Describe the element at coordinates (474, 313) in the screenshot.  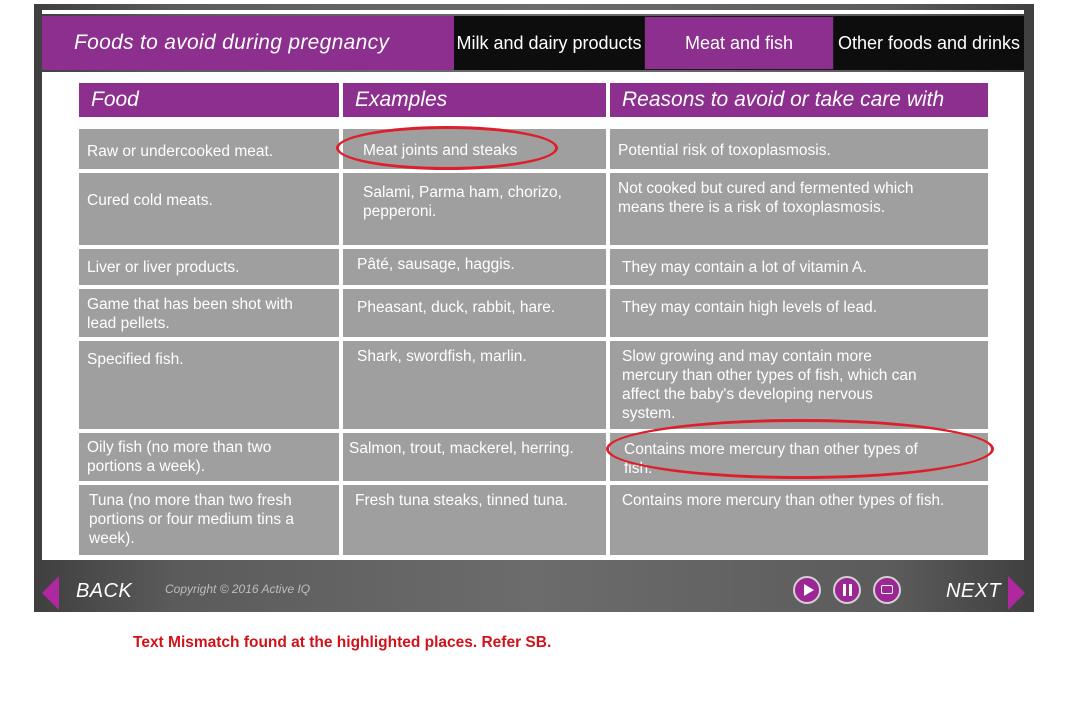
I see `table-cell-examples: Pheasant, duck, rabbit, hare.` at that location.